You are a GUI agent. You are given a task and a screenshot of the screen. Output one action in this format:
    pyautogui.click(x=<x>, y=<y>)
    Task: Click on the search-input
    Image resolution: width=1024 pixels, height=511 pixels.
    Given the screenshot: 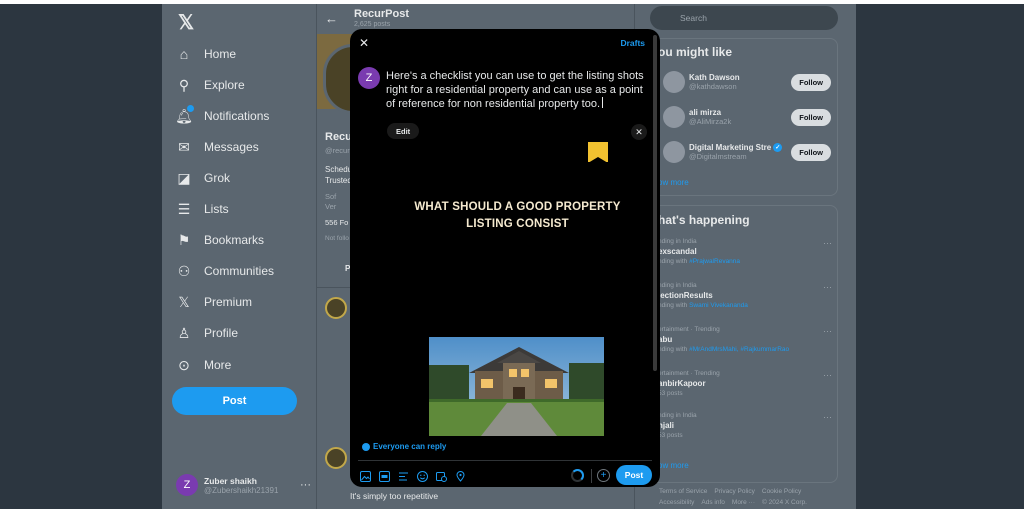 What is the action you would take?
    pyautogui.click(x=744, y=18)
    